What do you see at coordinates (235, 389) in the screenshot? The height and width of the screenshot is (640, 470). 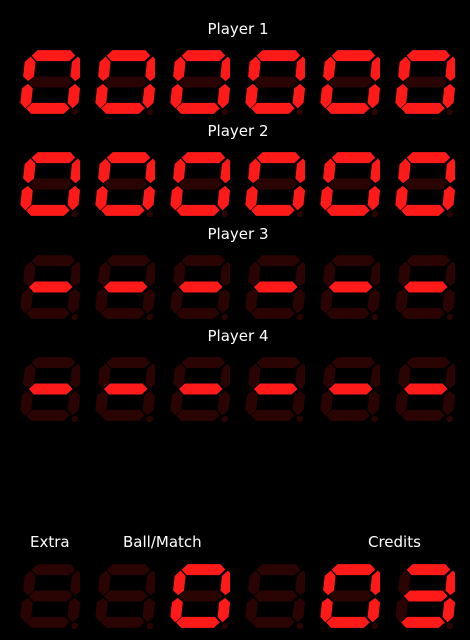 I see `player-4-score` at bounding box center [235, 389].